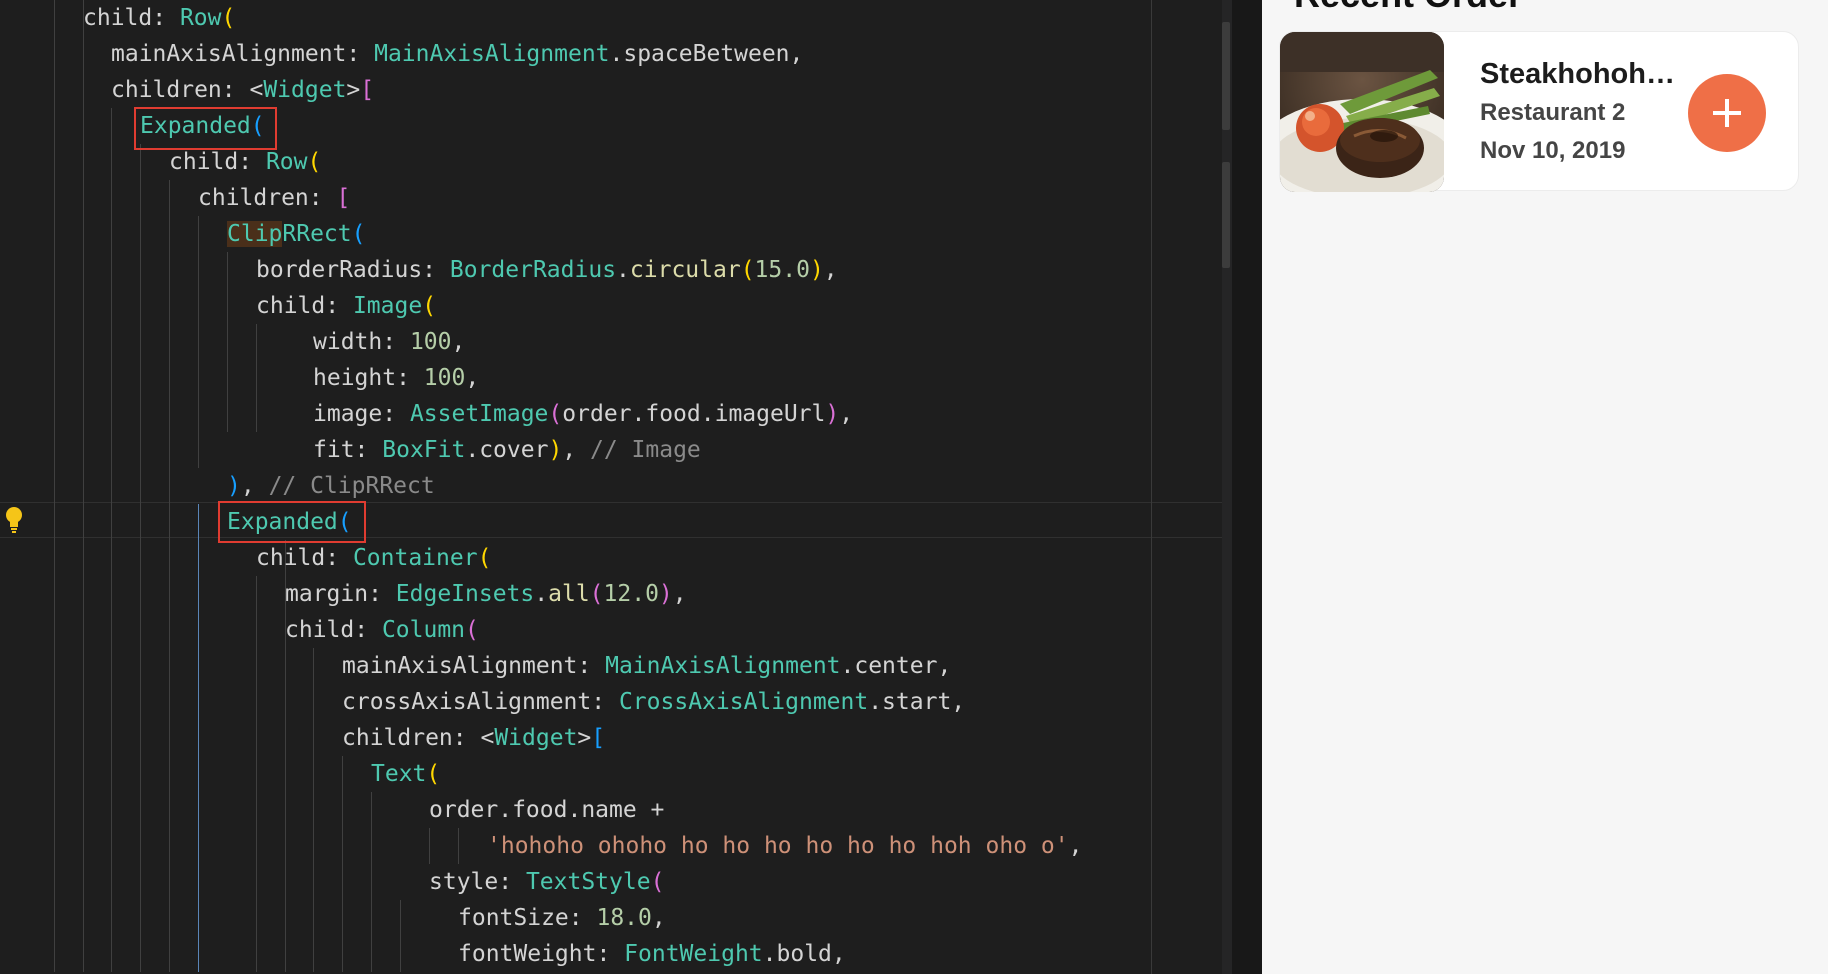  I want to click on code-token: Image, so click(387, 306).